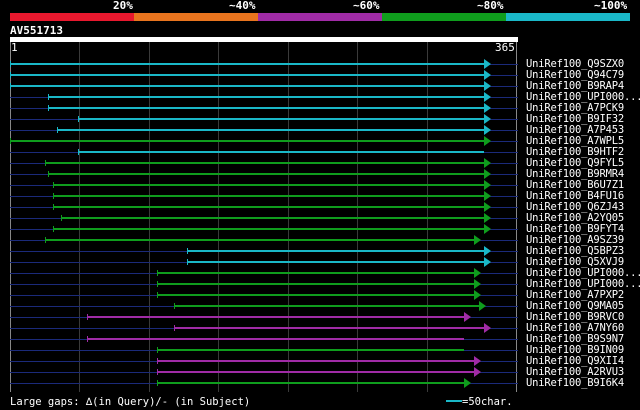  I want to click on query-end-label: 365, so click(505, 47).